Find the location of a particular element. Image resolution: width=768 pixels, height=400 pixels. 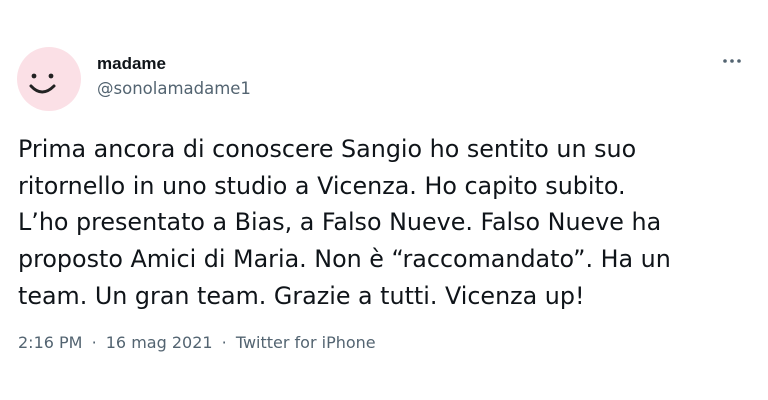

avatar is located at coordinates (49, 79).